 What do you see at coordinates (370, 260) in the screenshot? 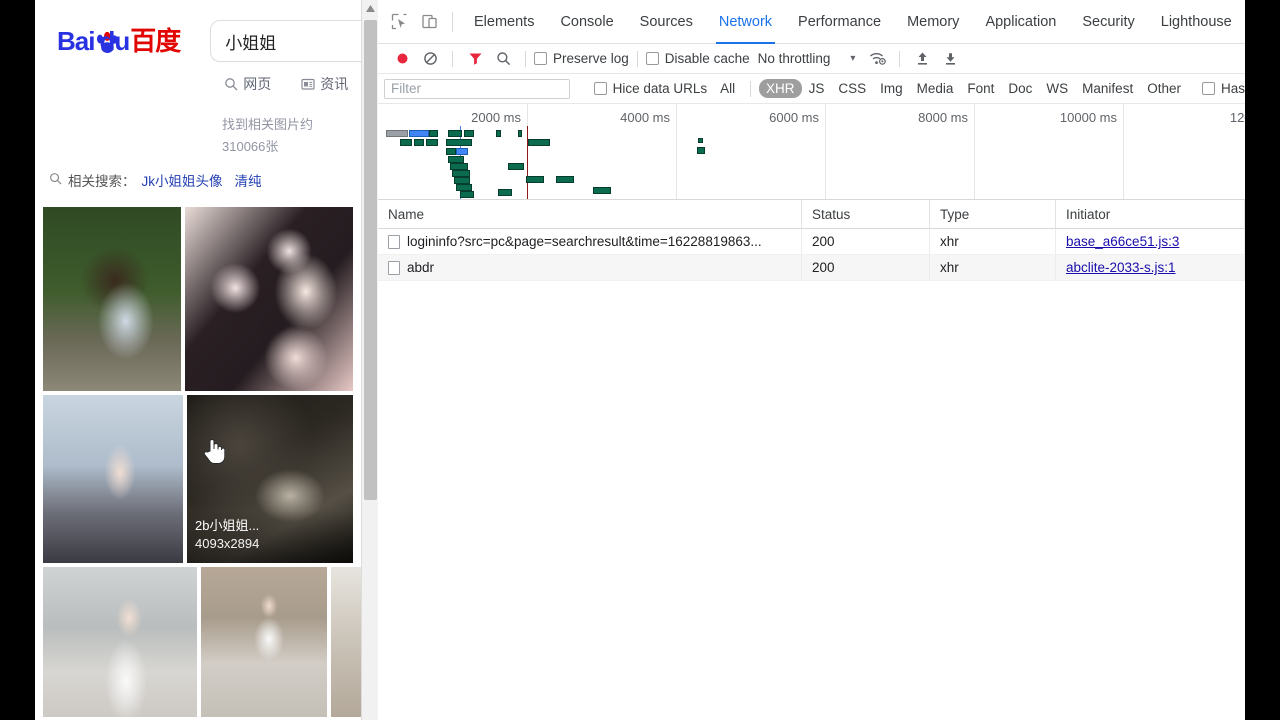
I see `scrollbar-thumb` at bounding box center [370, 260].